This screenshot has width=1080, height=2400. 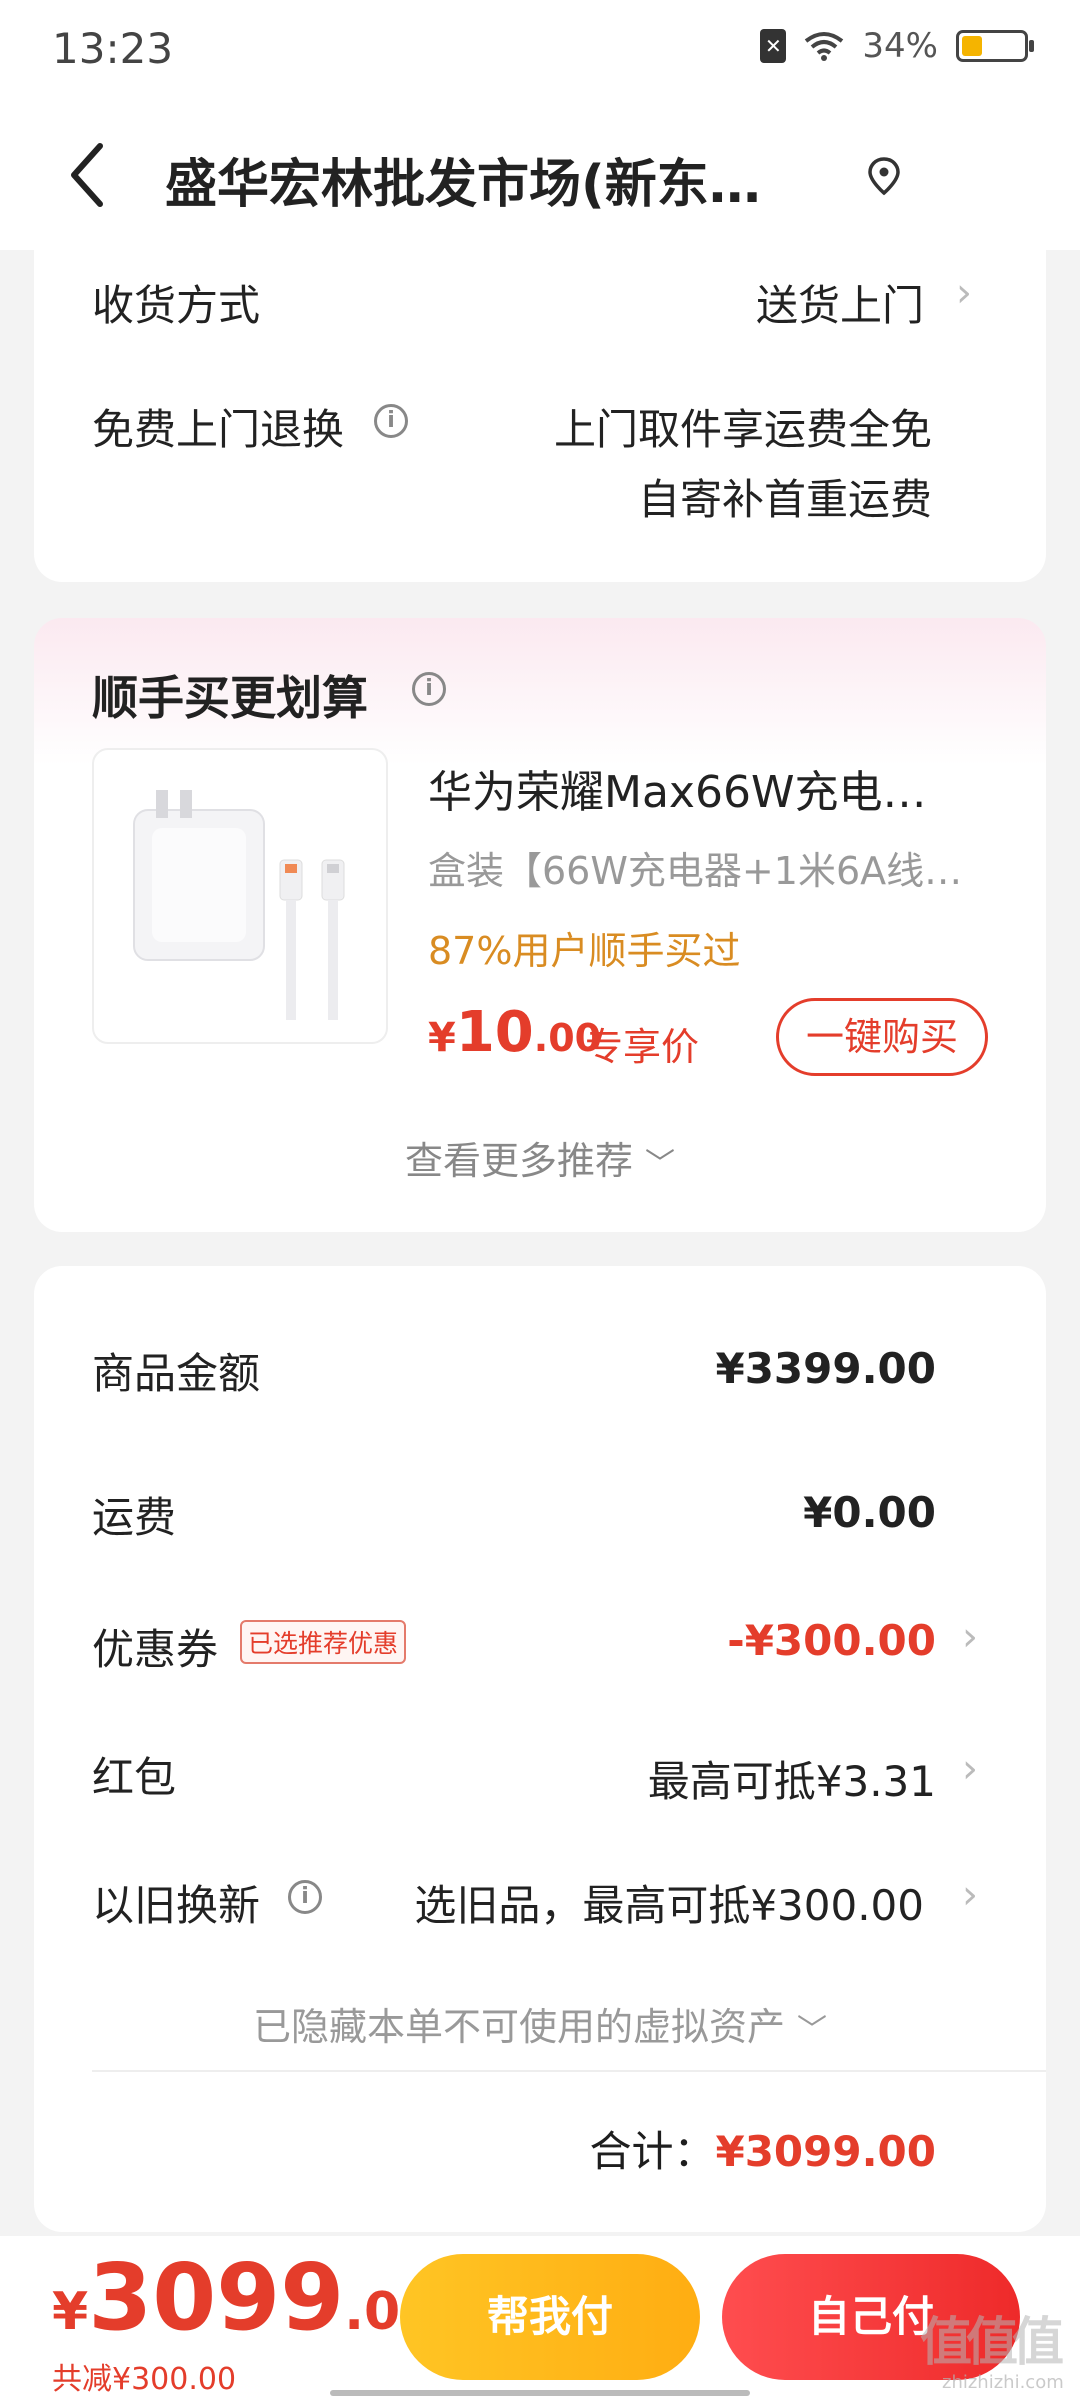 What do you see at coordinates (216, 2297) in the screenshot?
I see `pay-amount-integer: 3099` at bounding box center [216, 2297].